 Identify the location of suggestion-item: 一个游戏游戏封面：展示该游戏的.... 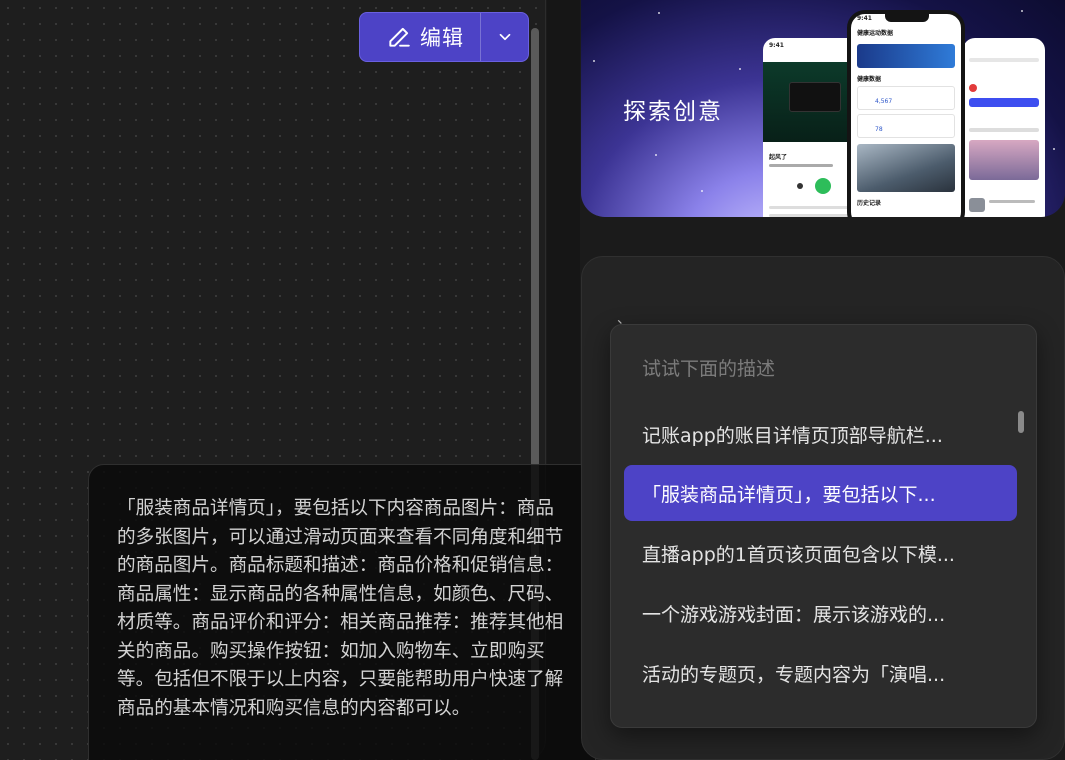
(820, 613).